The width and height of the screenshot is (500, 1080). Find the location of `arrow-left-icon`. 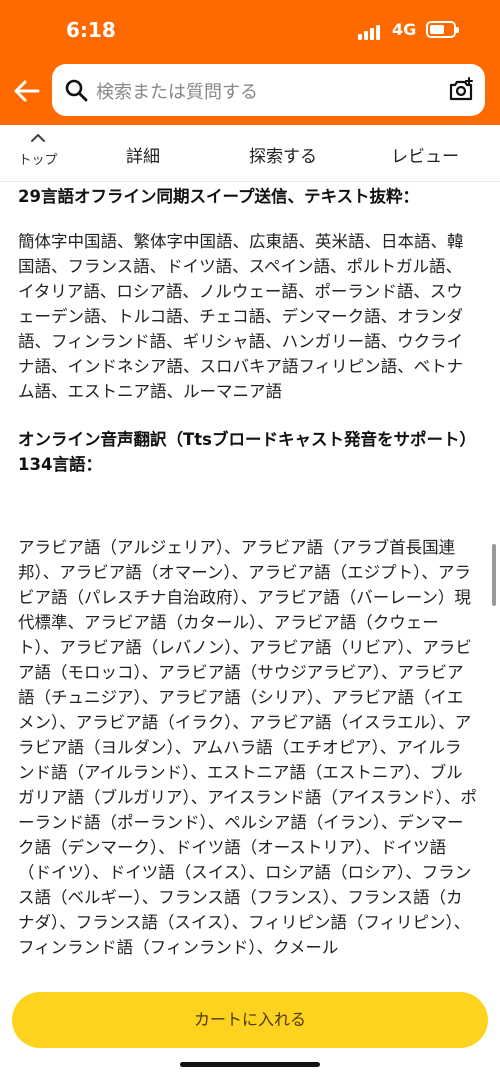

arrow-left-icon is located at coordinates (27, 91).